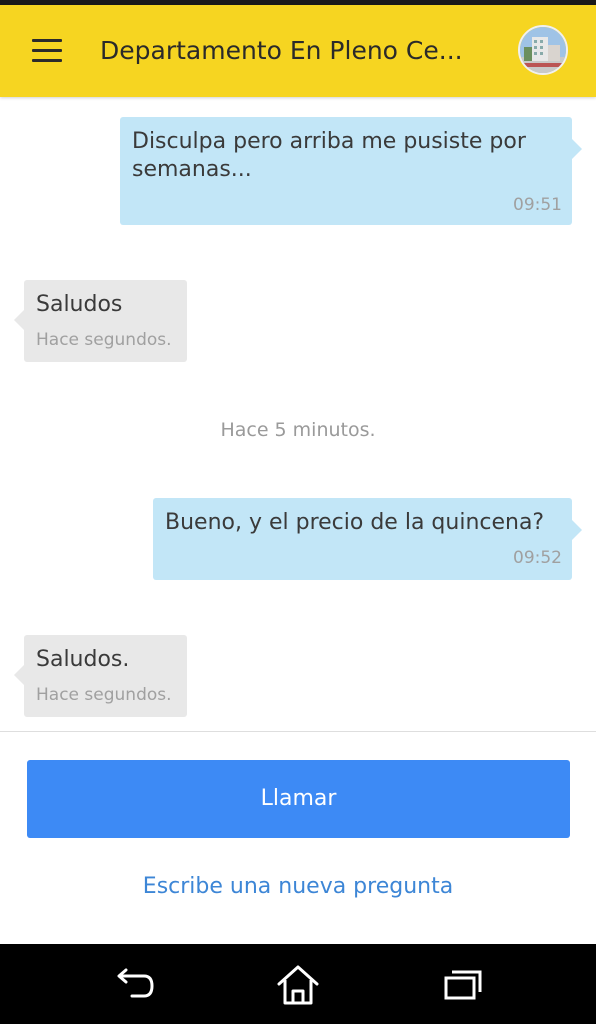  I want to click on back-icon, so click(133, 985).